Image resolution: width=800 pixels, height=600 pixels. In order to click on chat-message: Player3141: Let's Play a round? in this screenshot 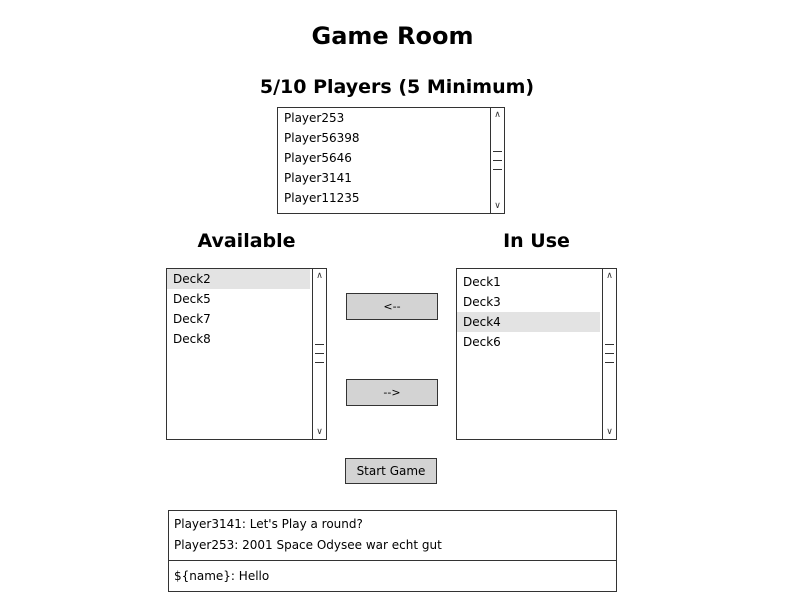, I will do `click(268, 524)`.